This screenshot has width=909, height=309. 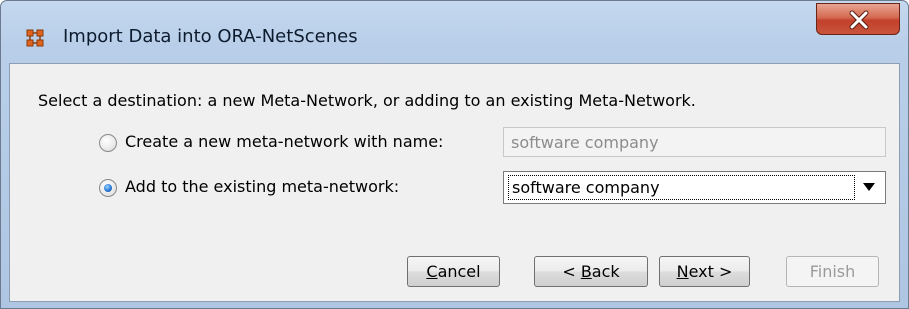 I want to click on radio-add-existing-label: Add to the existing meta-network:, so click(x=262, y=186).